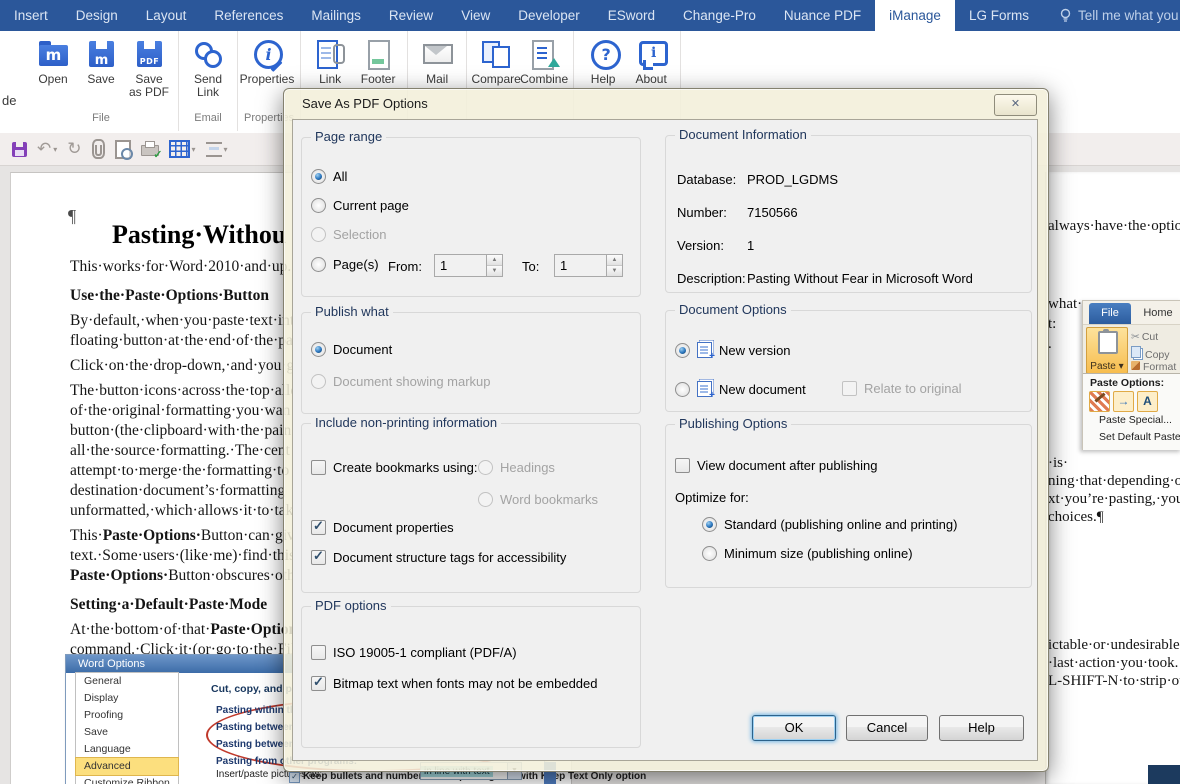 The height and width of the screenshot is (784, 1180). Describe the element at coordinates (807, 553) in the screenshot. I see `radio-minimum-size: Minimum size (publishing online)` at that location.